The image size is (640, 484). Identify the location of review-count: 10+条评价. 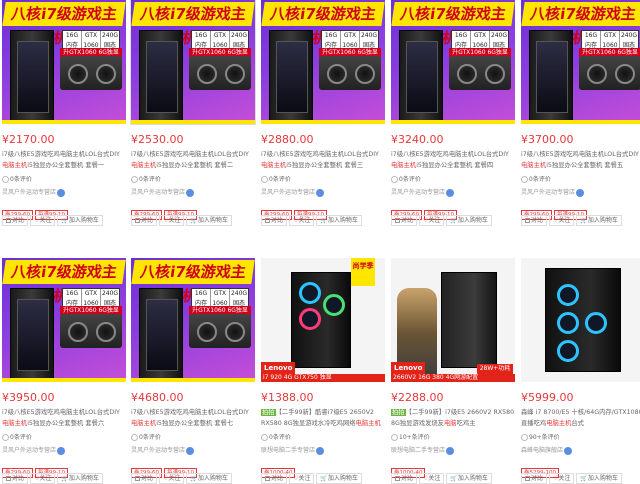
(453, 438).